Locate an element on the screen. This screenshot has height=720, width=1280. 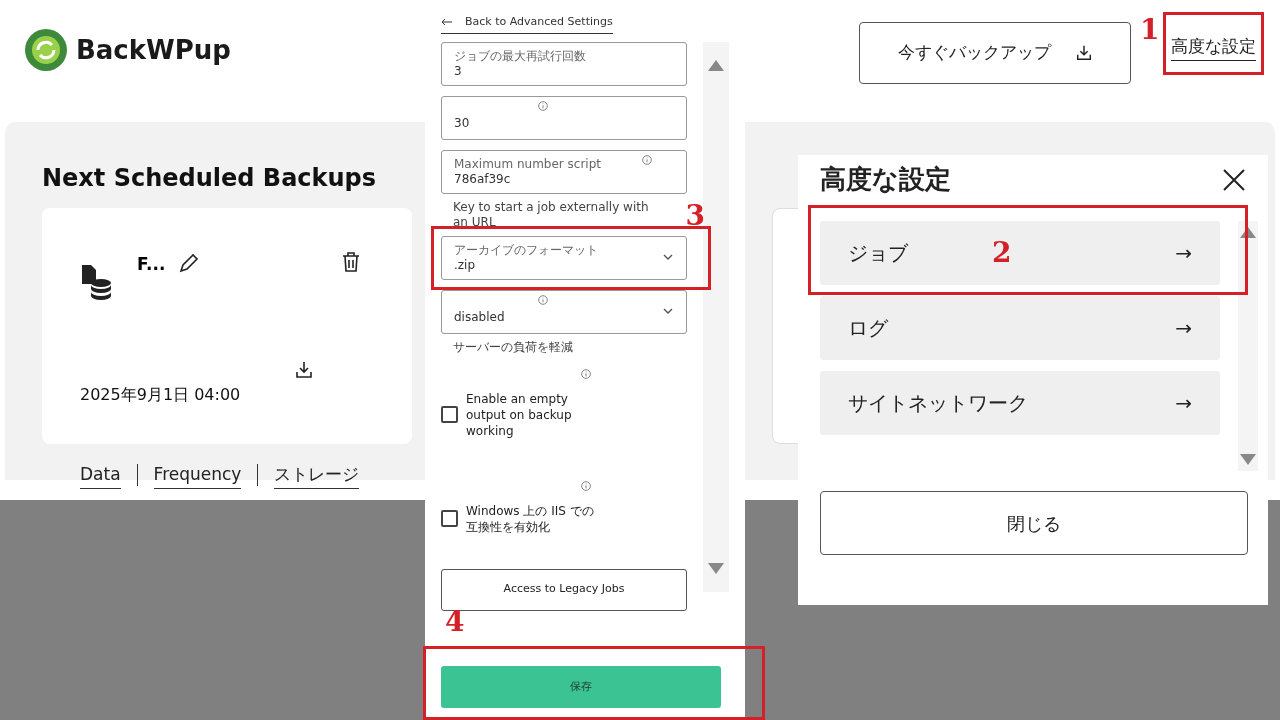
arrow-left-icon is located at coordinates (447, 22).